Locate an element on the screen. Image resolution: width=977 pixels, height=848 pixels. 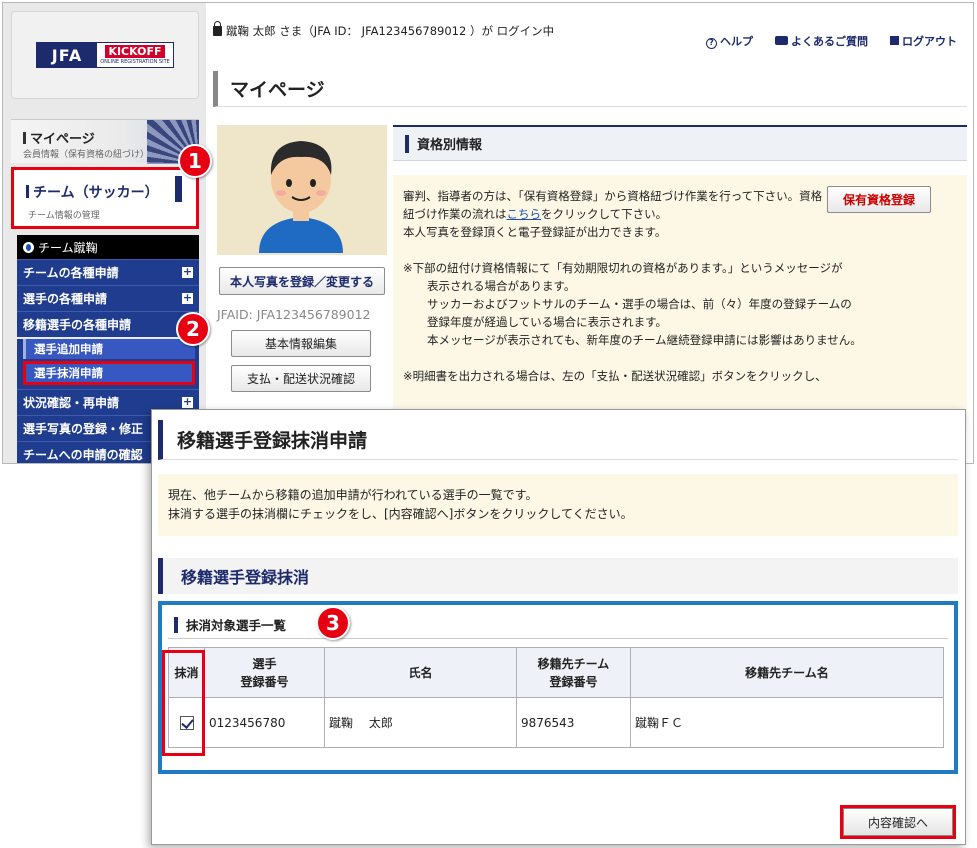
menu-item-label: 状況確認・再申請 is located at coordinates (71, 403).